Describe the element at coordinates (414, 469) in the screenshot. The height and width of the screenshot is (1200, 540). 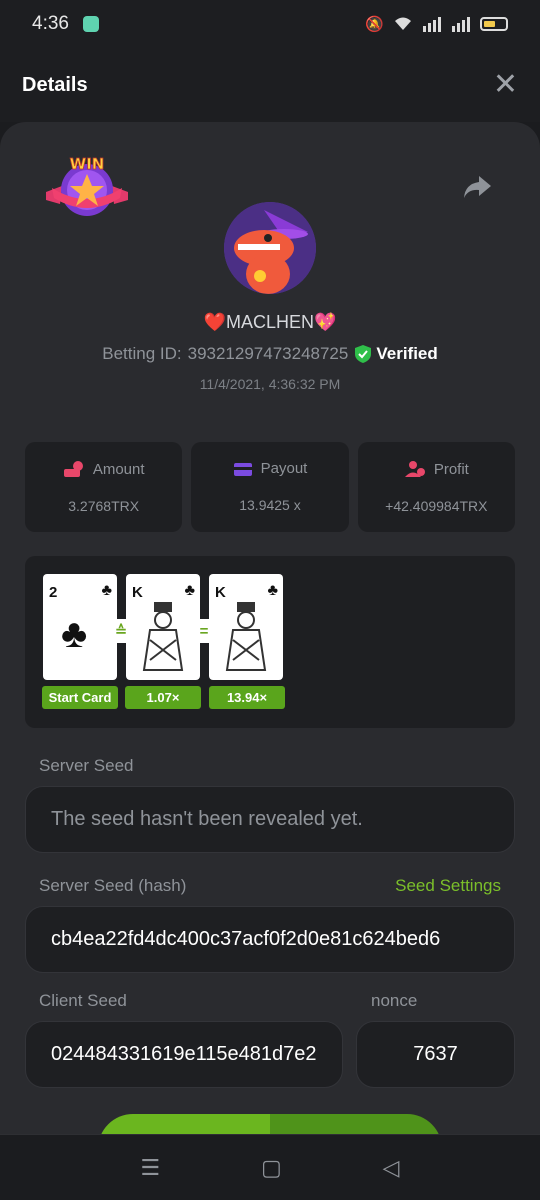
I see `user-coin-icon` at that location.